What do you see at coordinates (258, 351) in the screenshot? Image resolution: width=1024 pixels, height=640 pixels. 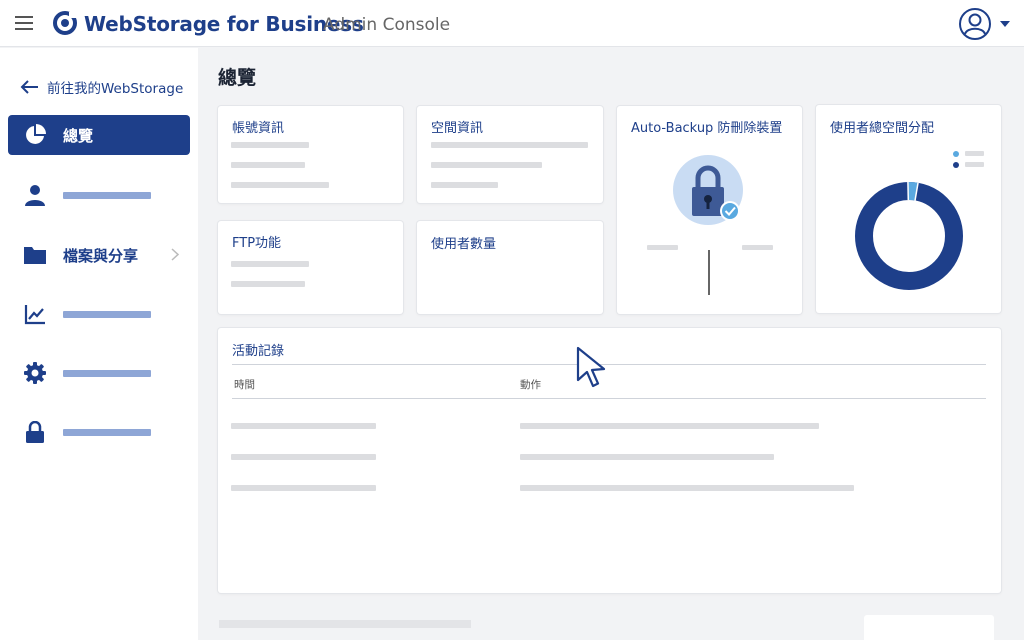 I see `card-title: 活動記錄` at bounding box center [258, 351].